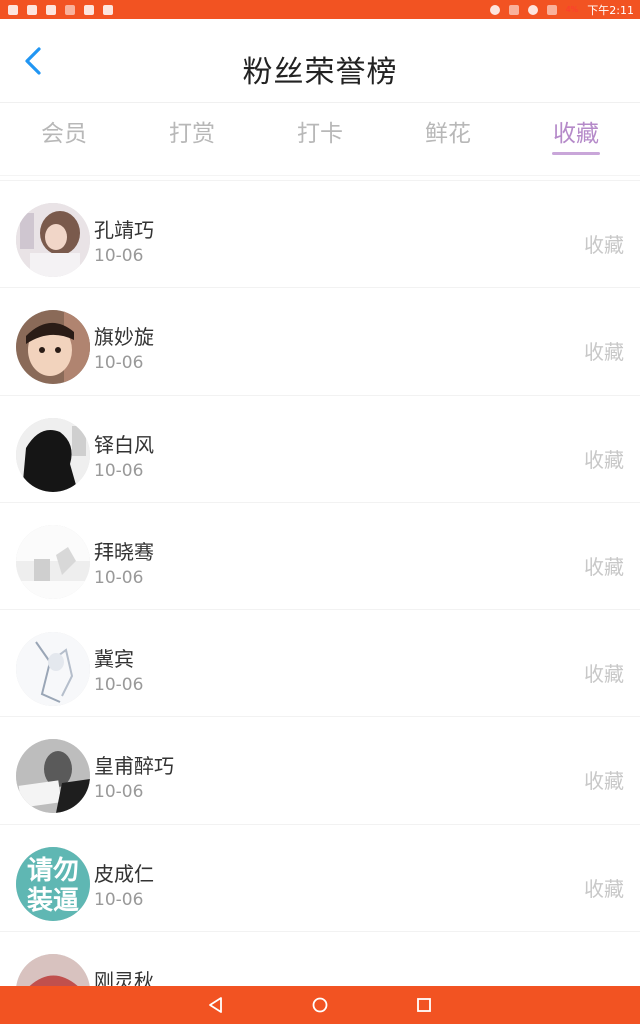 The height and width of the screenshot is (1024, 640). What do you see at coordinates (89, 9) in the screenshot?
I see `battery-charging-icon` at bounding box center [89, 9].